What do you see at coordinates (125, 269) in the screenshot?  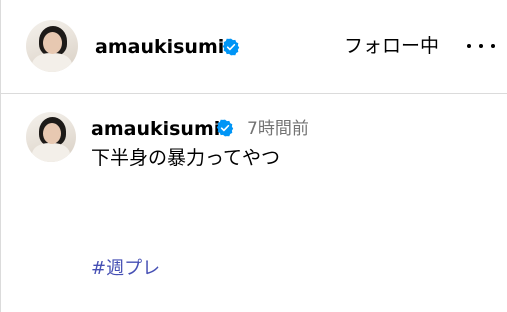 I see `hashtag-link: #週プレ` at bounding box center [125, 269].